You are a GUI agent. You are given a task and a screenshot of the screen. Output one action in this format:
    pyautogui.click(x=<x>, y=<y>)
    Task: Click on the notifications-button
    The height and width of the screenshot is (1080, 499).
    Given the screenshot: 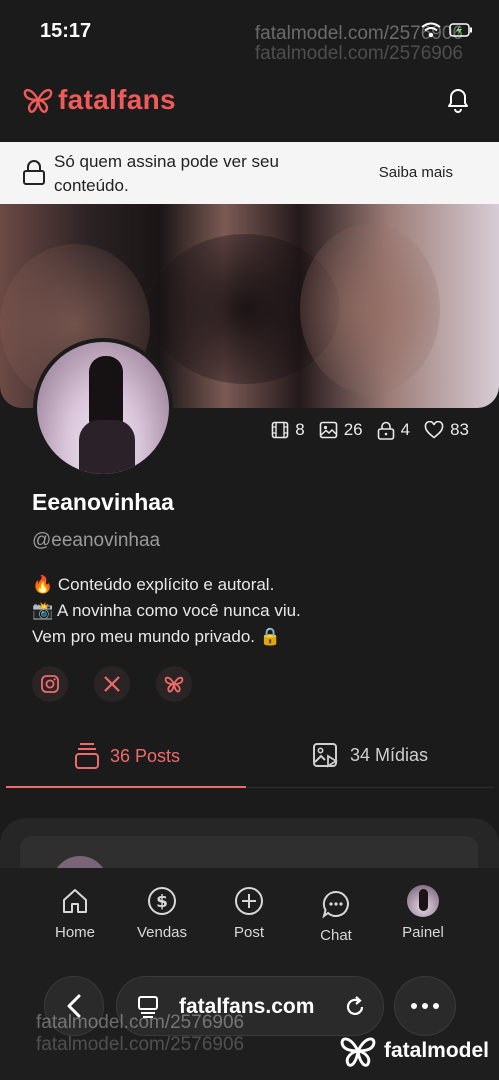 What is the action you would take?
    pyautogui.click(x=458, y=102)
    